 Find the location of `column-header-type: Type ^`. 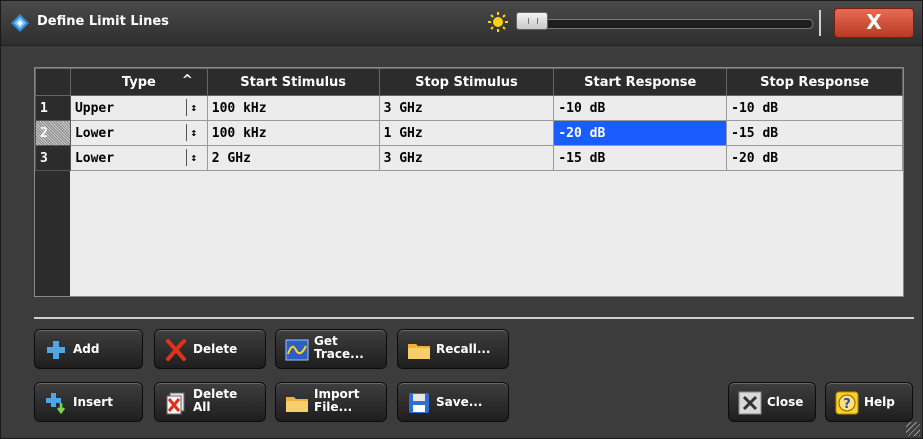

column-header-type: Type ^ is located at coordinates (138, 82).